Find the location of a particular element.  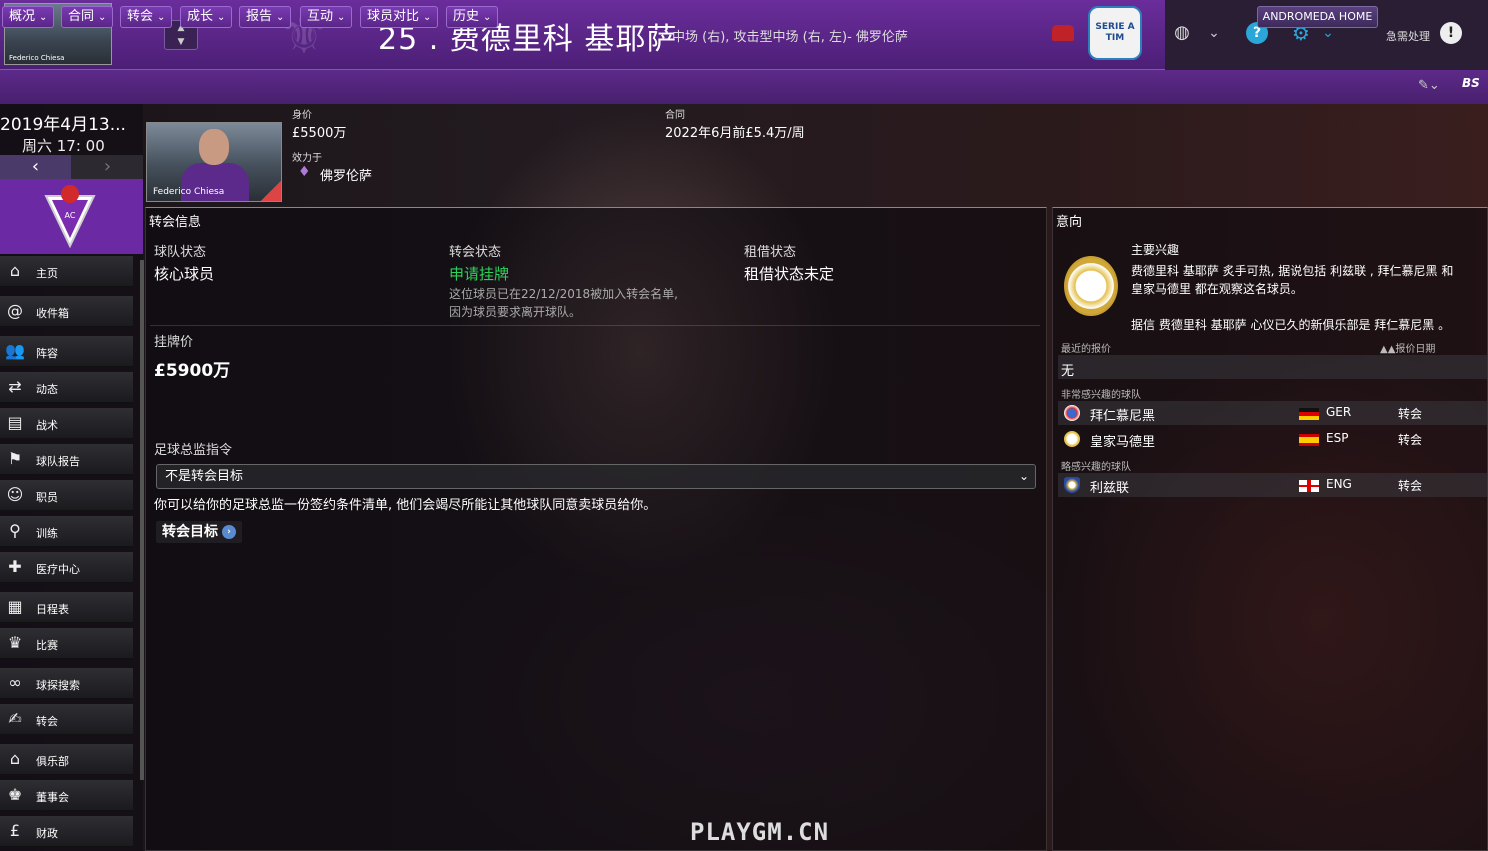

interested-club-row: 利兹联 ENG 转会 is located at coordinates (1273, 485).